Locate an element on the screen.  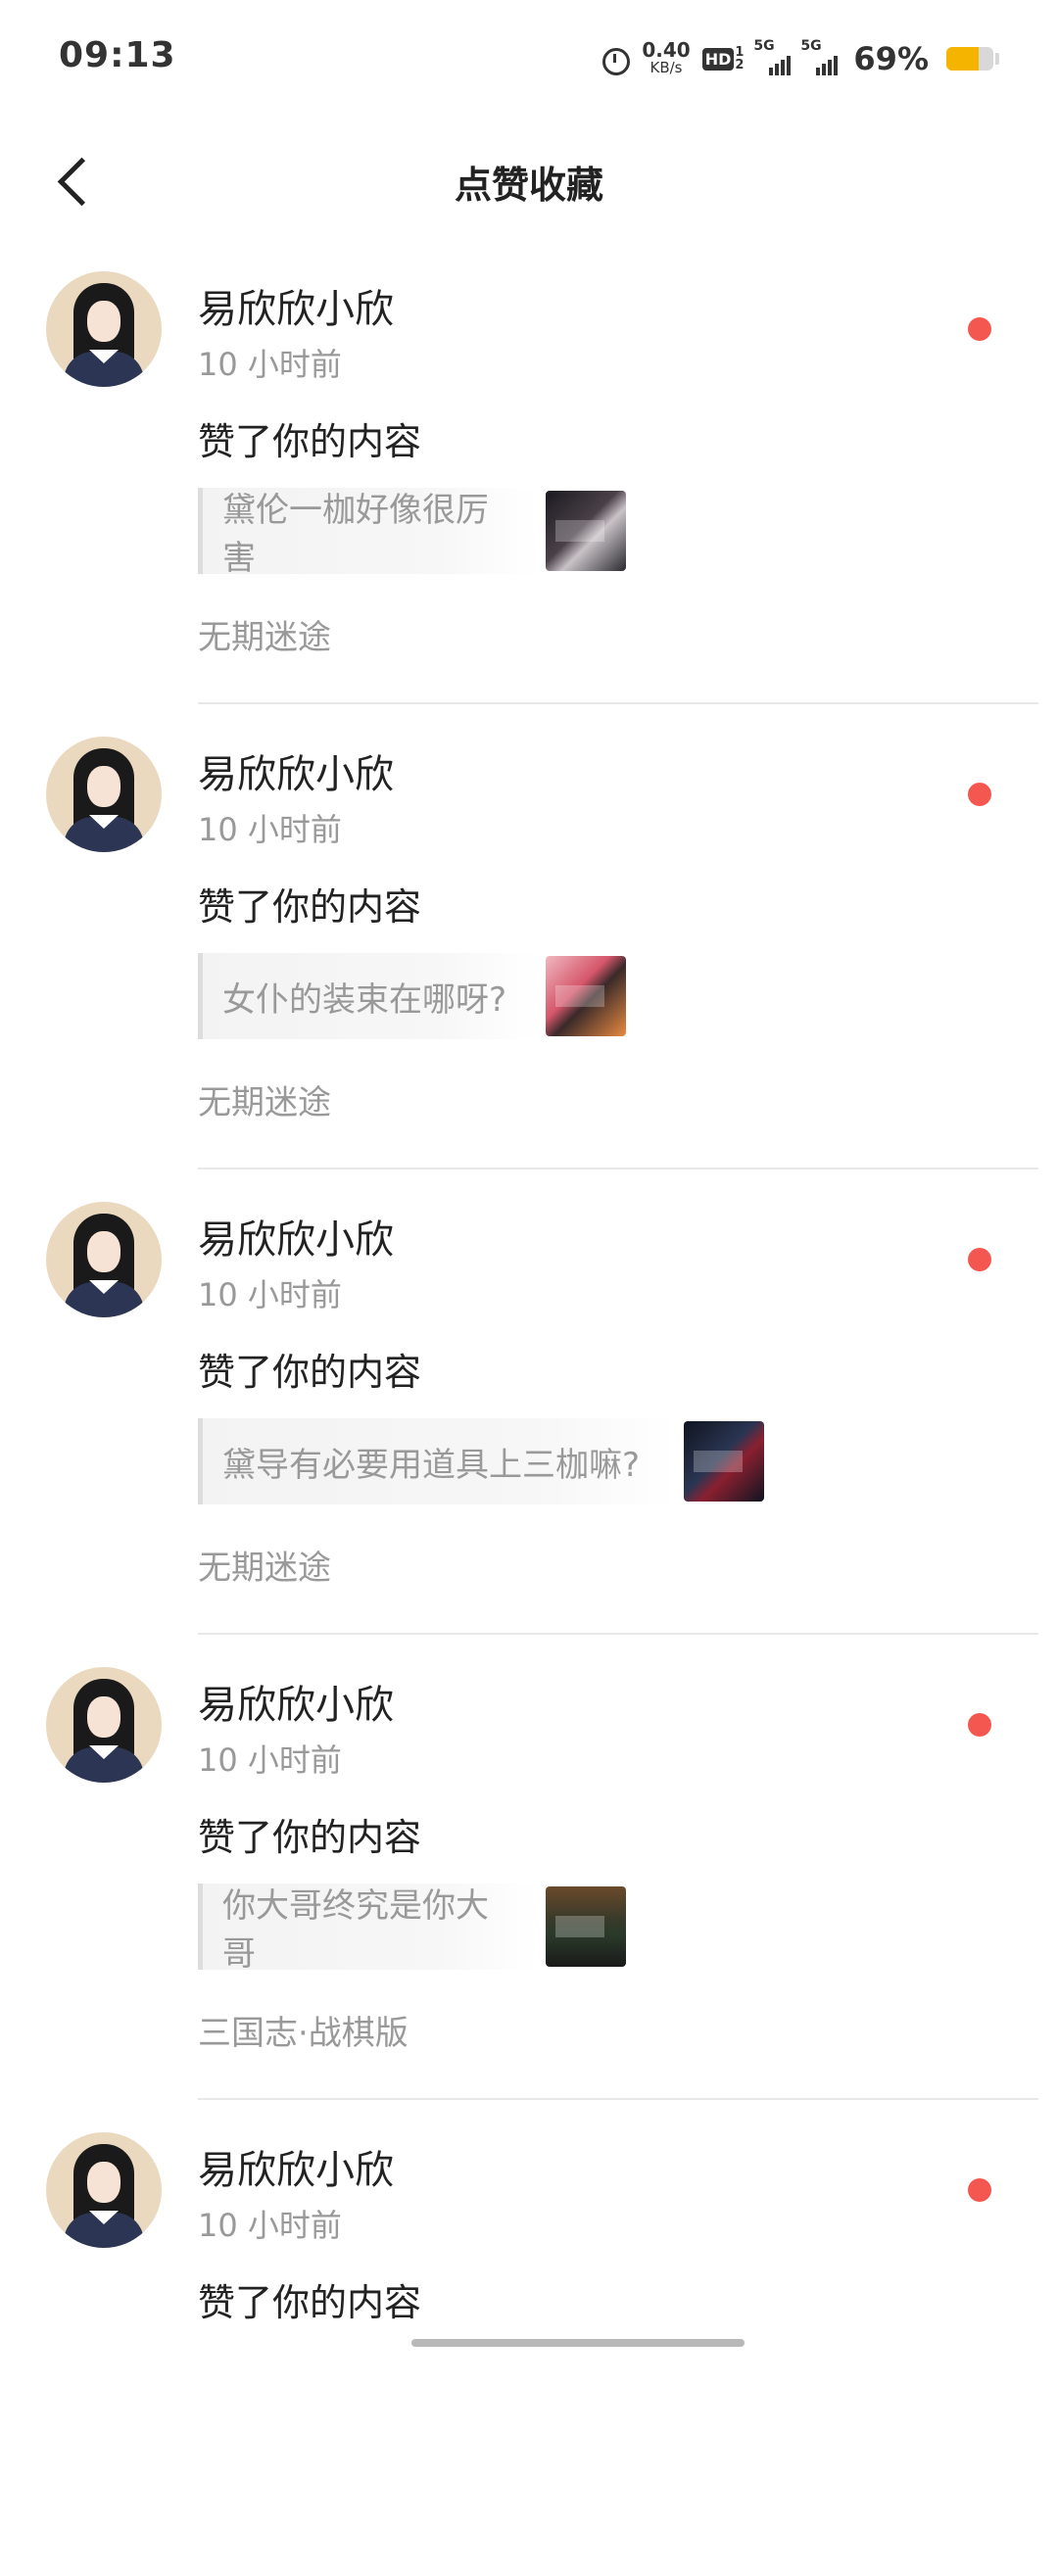
home-indicator is located at coordinates (578, 2343).